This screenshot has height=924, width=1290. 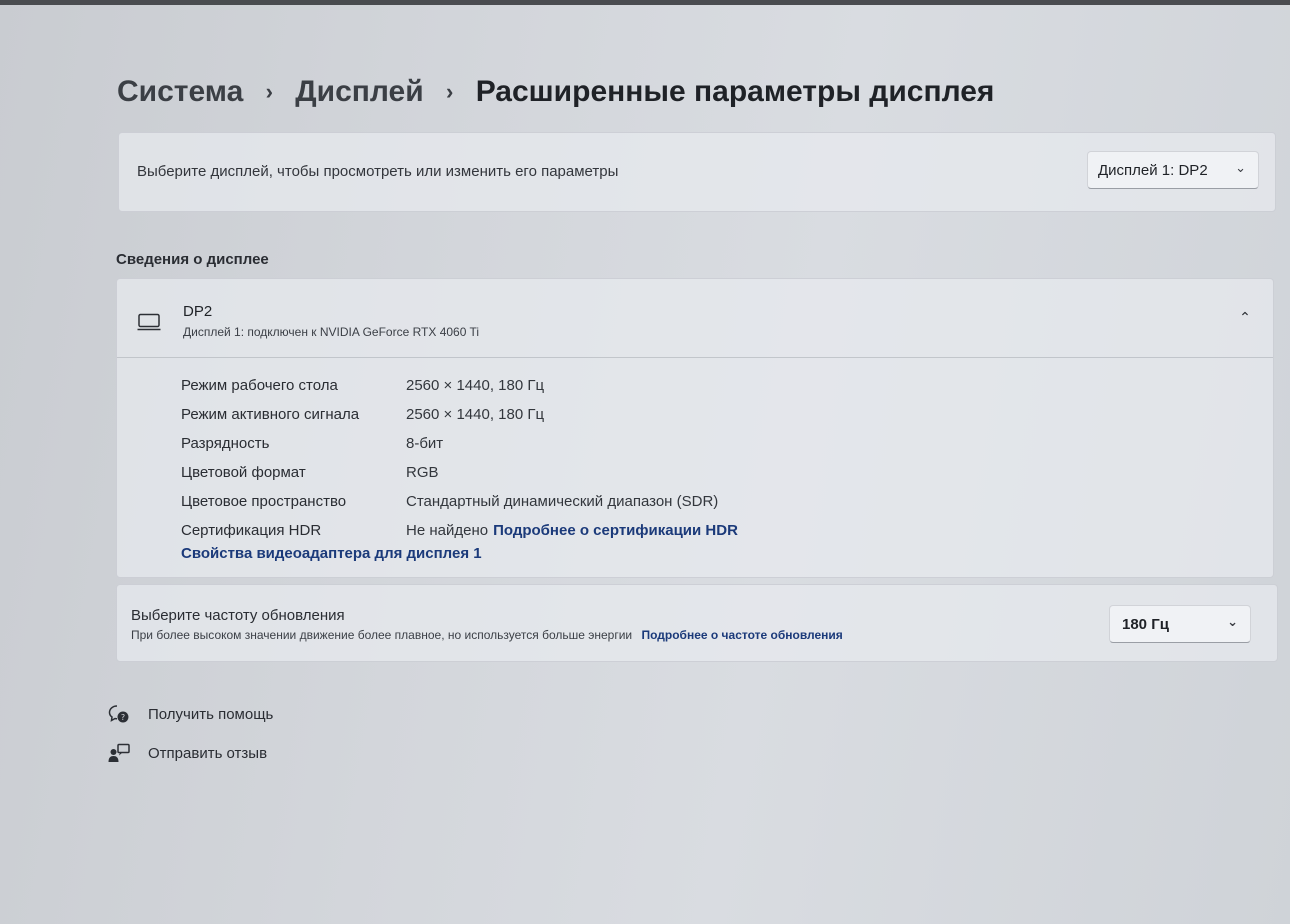 What do you see at coordinates (735, 91) in the screenshot?
I see `page-title: Расширенные параметры дисплея` at bounding box center [735, 91].